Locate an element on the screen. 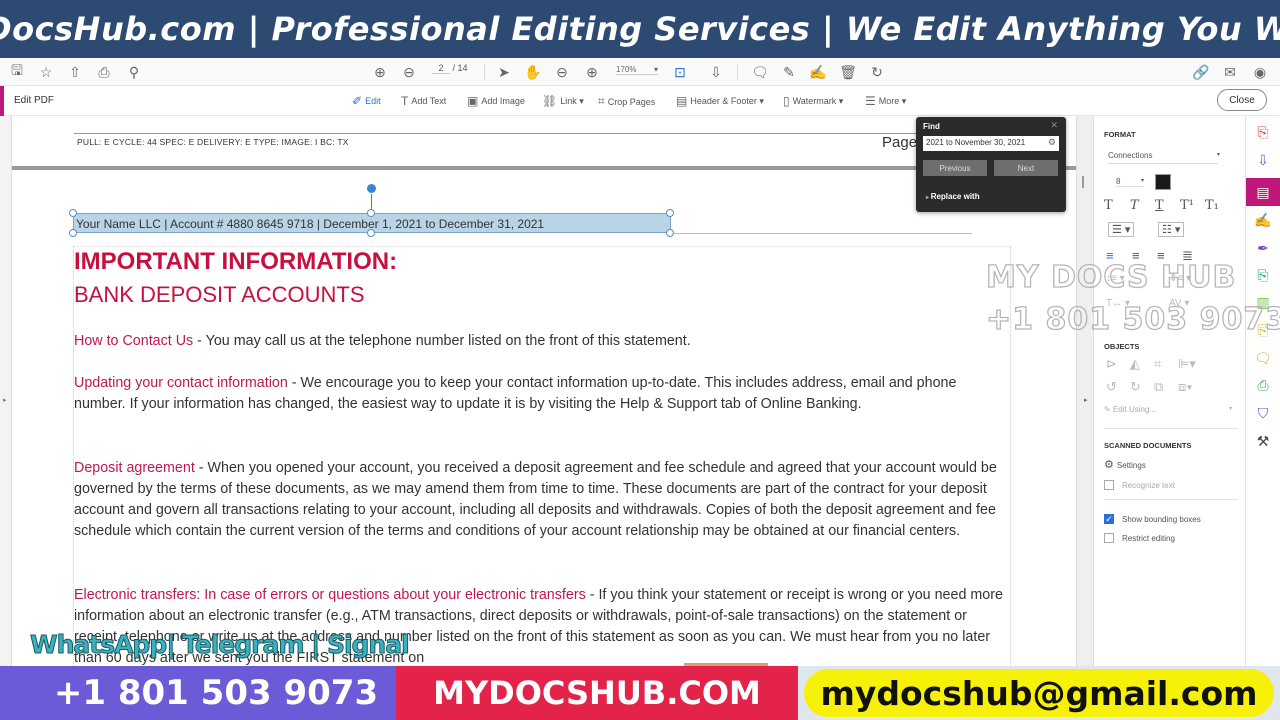  edit-pdf-tool-icon: ▤ is located at coordinates (1263, 192).